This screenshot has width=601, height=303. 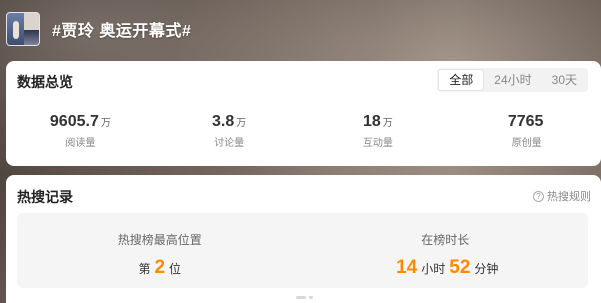 I want to click on rank-prefix: 第, so click(x=144, y=269).